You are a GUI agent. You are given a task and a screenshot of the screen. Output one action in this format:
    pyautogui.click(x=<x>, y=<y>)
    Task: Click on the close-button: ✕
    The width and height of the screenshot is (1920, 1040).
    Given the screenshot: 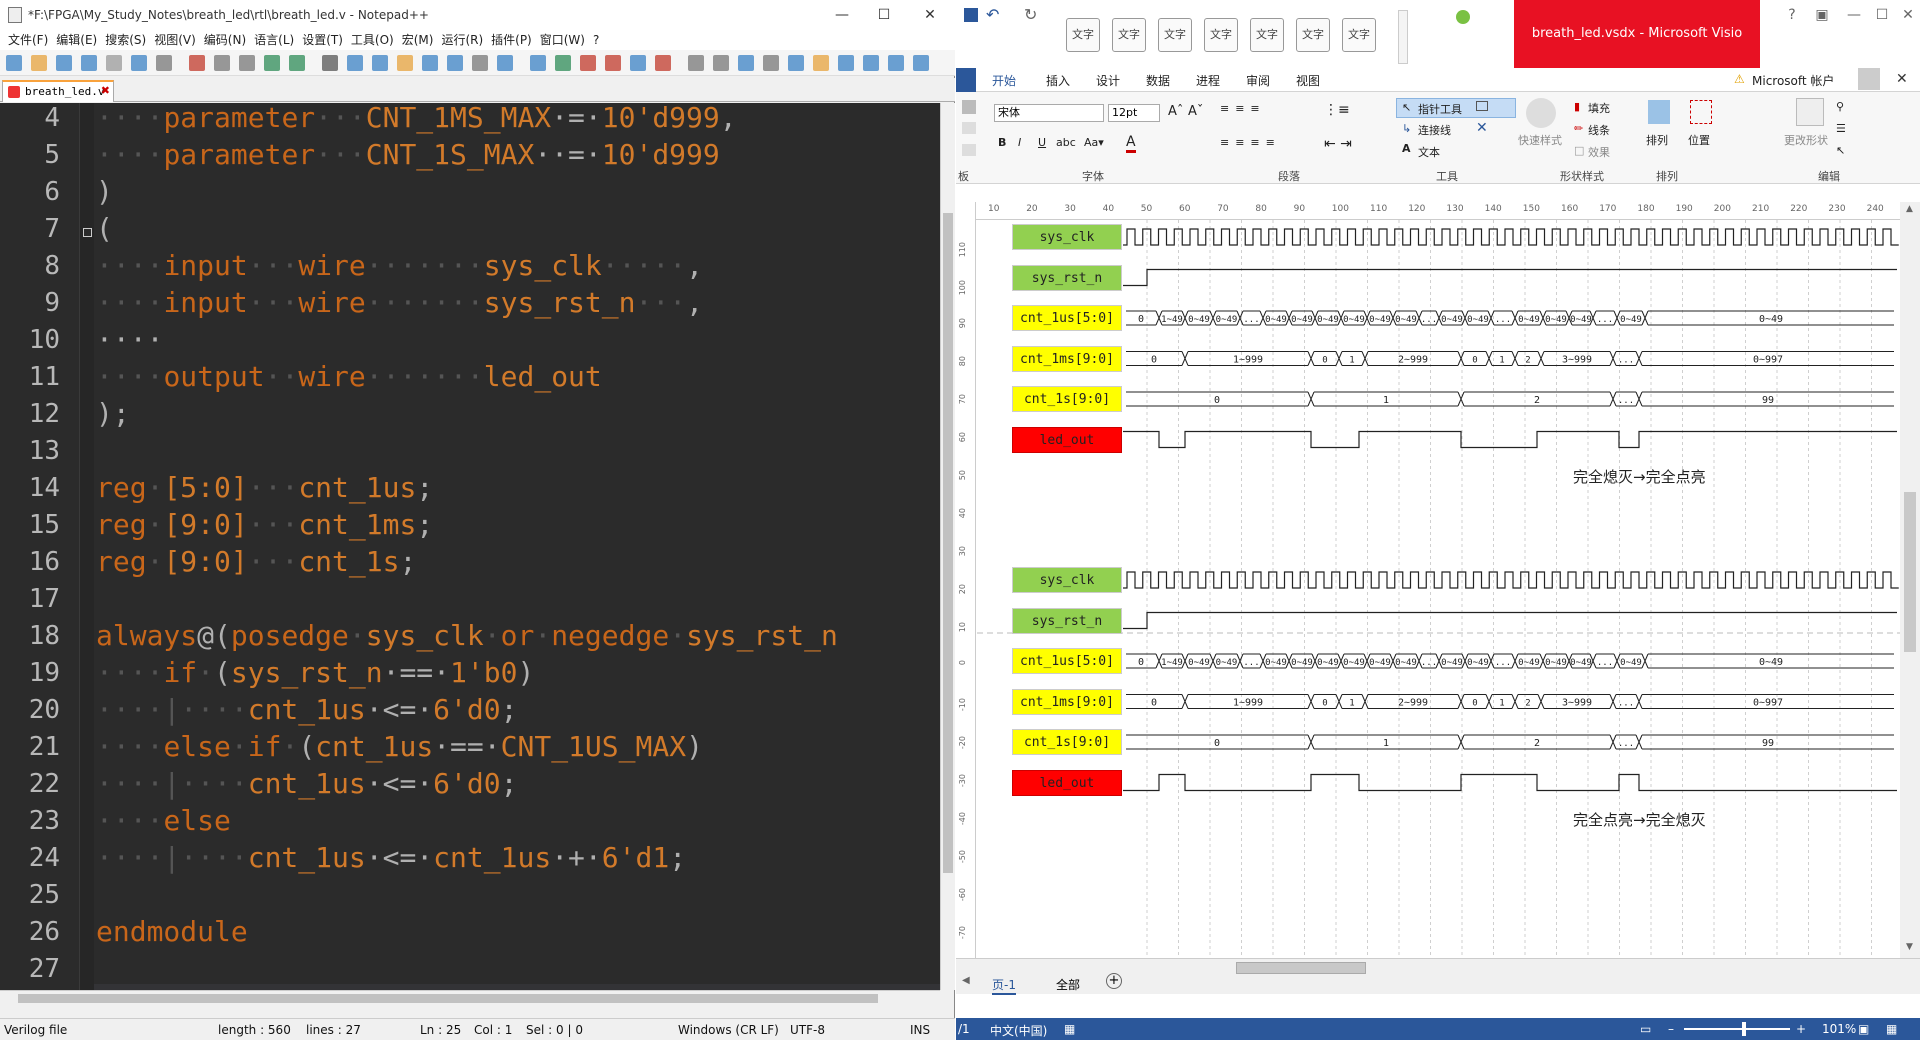 What is the action you would take?
    pyautogui.click(x=930, y=15)
    